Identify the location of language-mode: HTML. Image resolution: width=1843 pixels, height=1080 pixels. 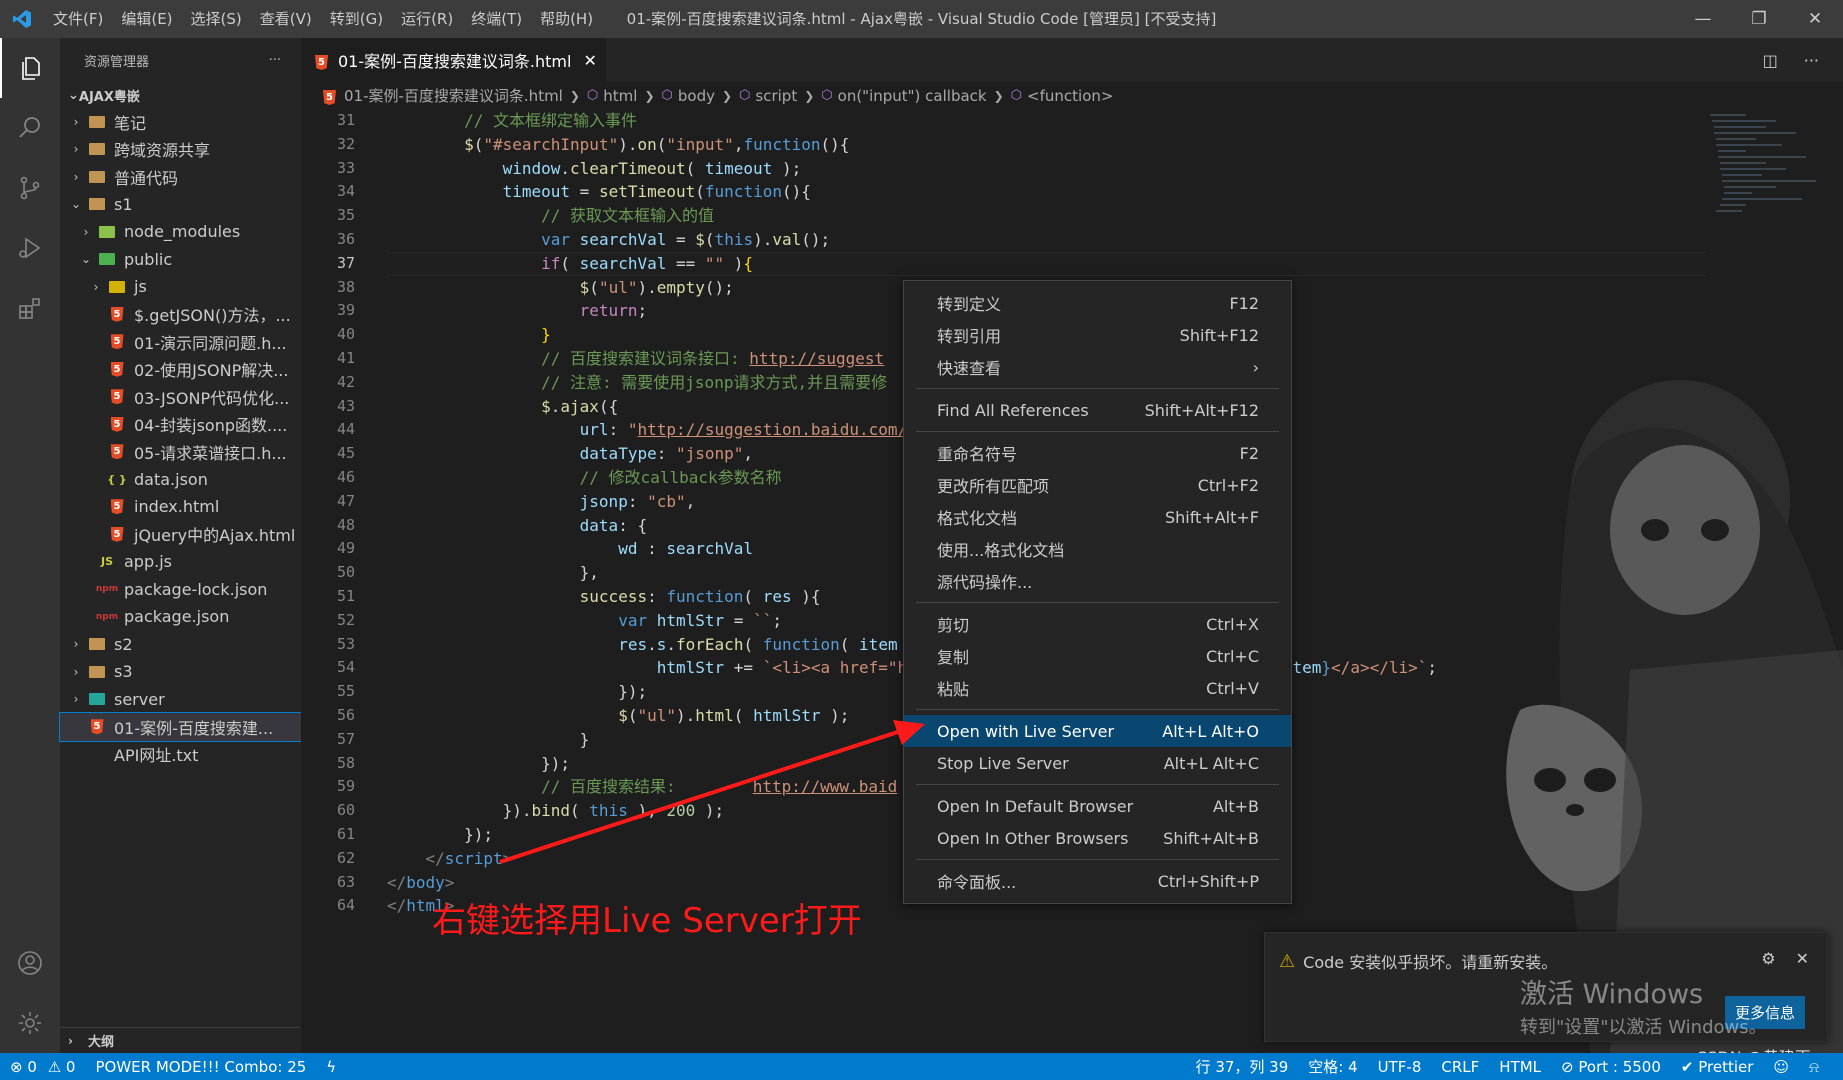
(1520, 1067).